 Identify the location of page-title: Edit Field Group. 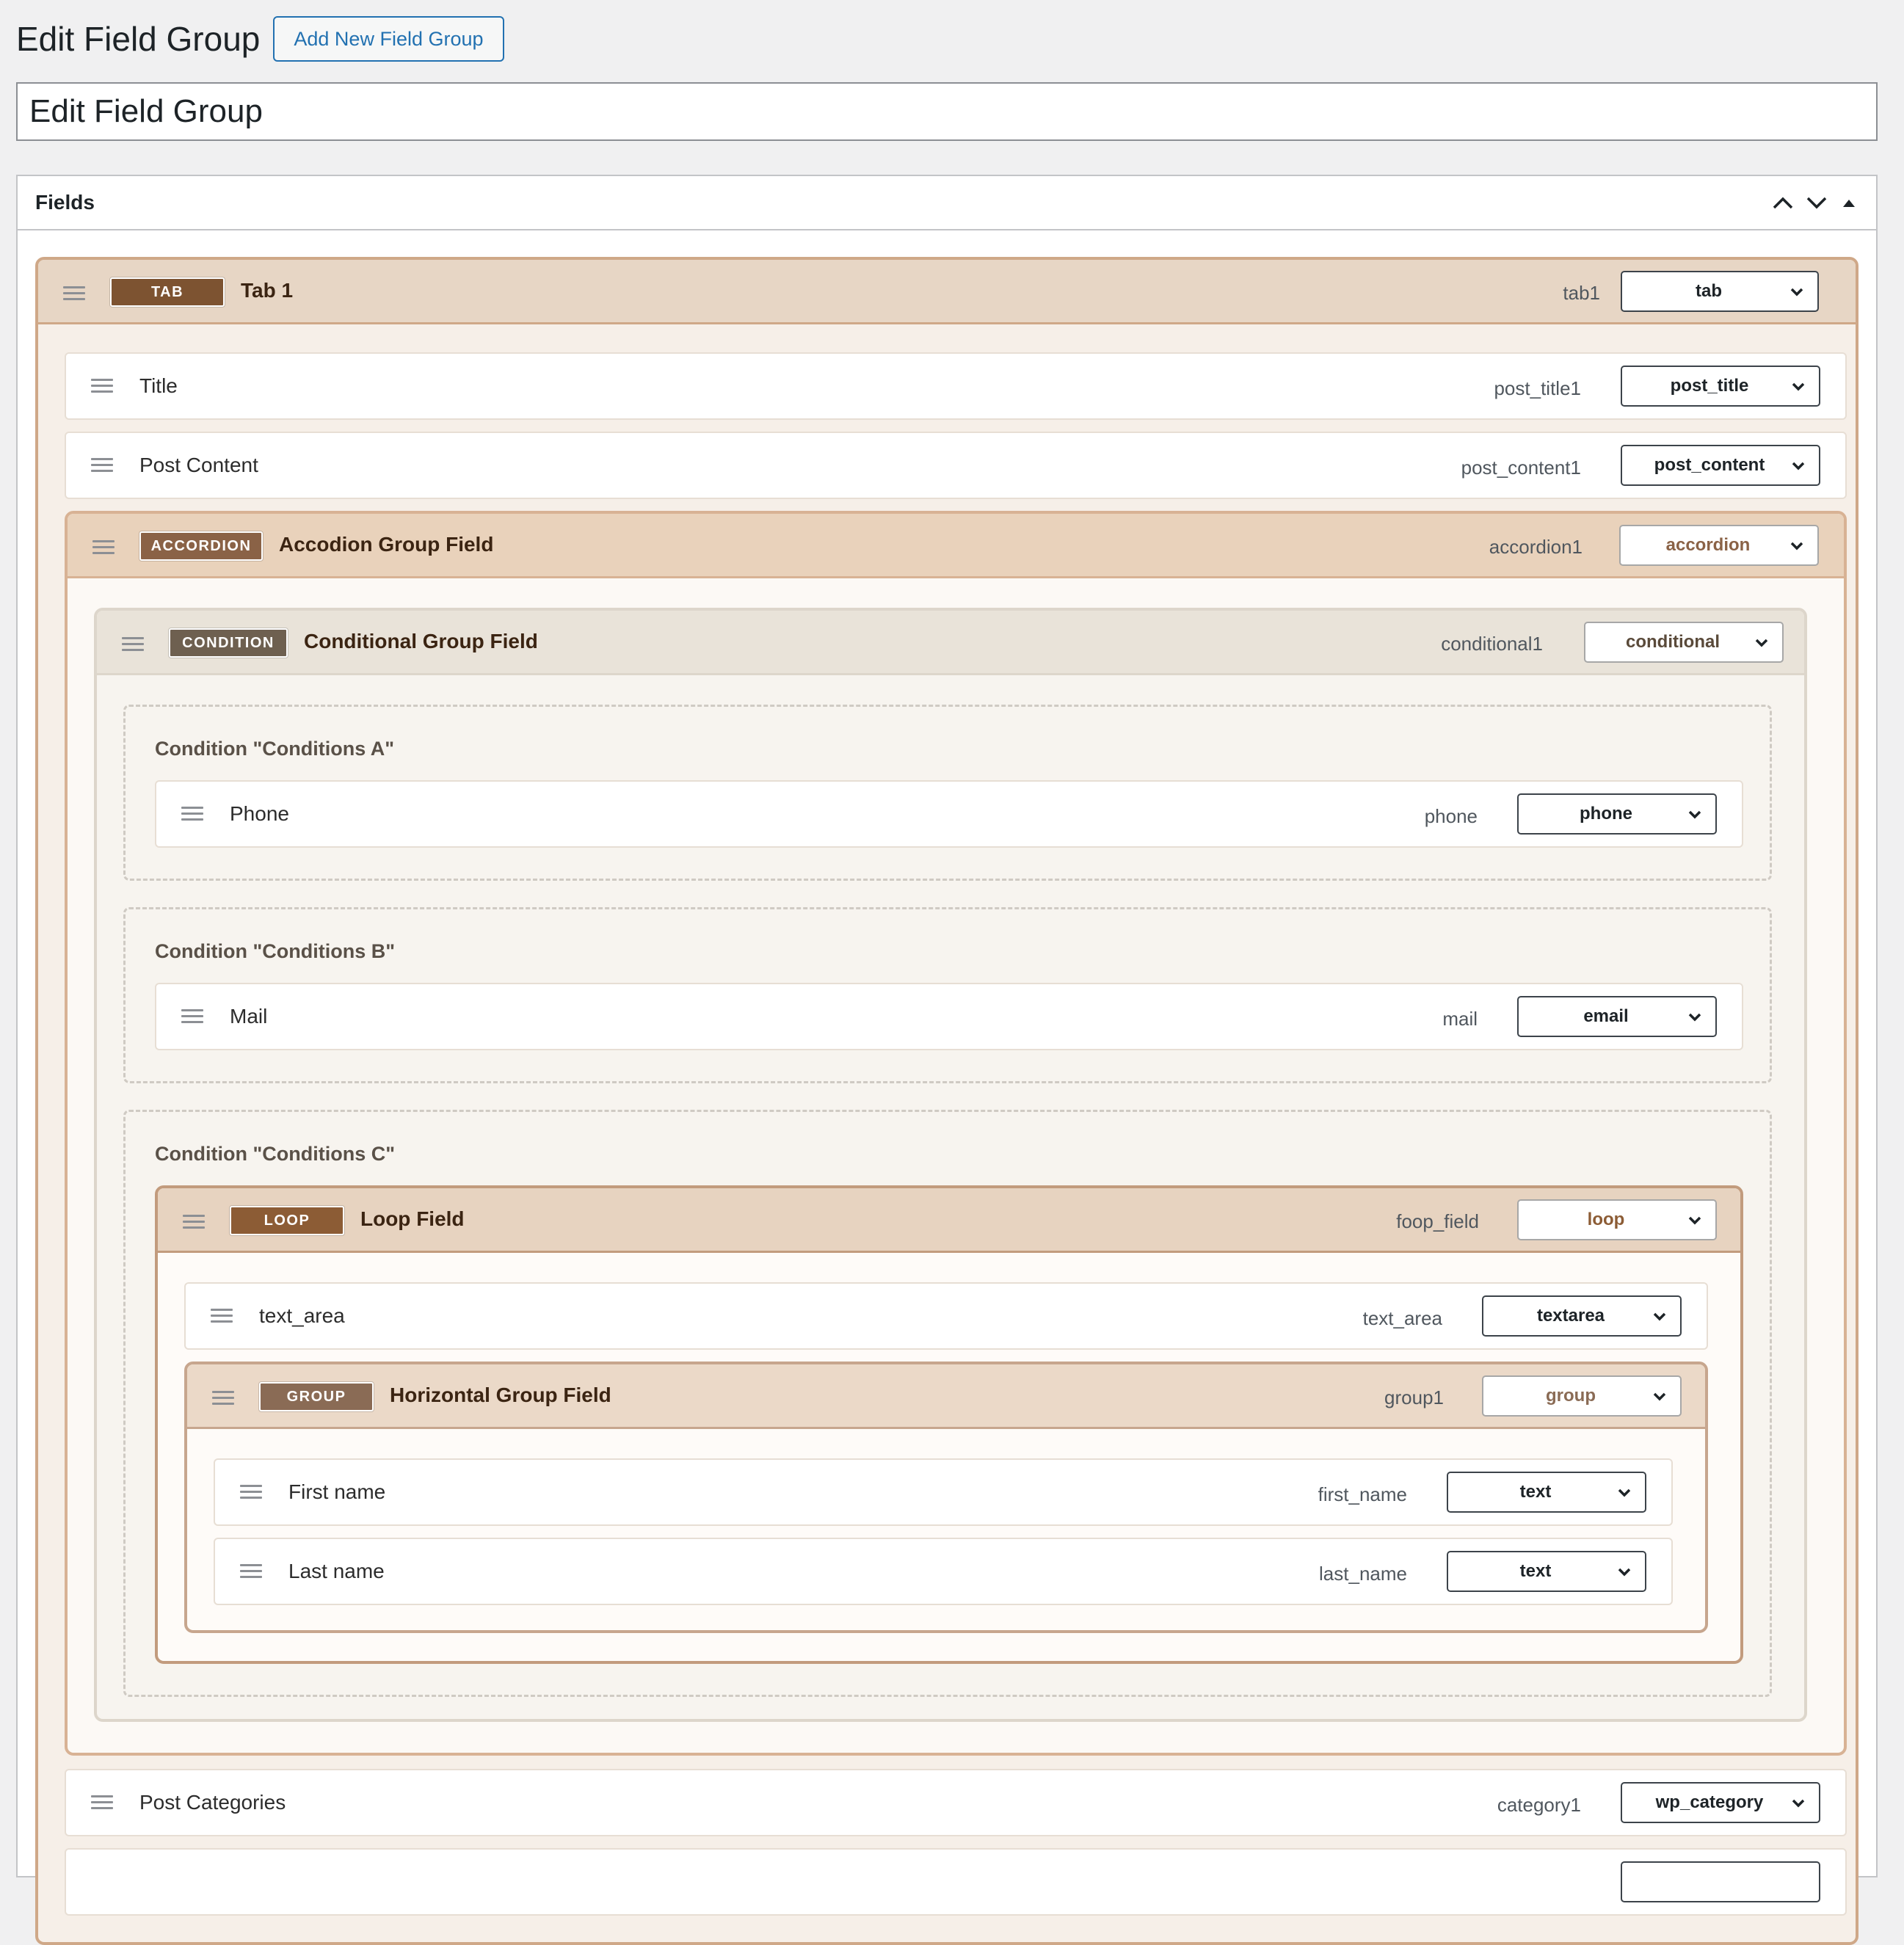
(139, 39).